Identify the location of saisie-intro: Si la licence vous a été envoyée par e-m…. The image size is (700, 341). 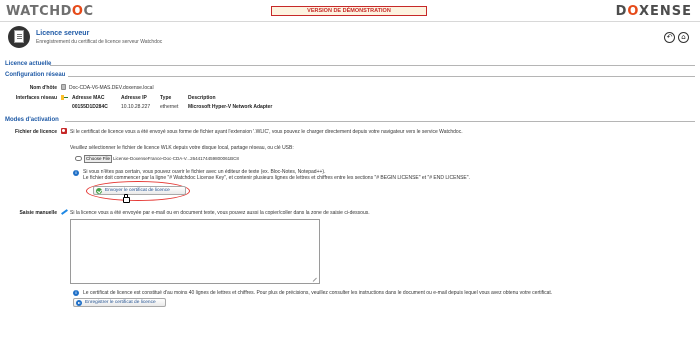
(220, 213).